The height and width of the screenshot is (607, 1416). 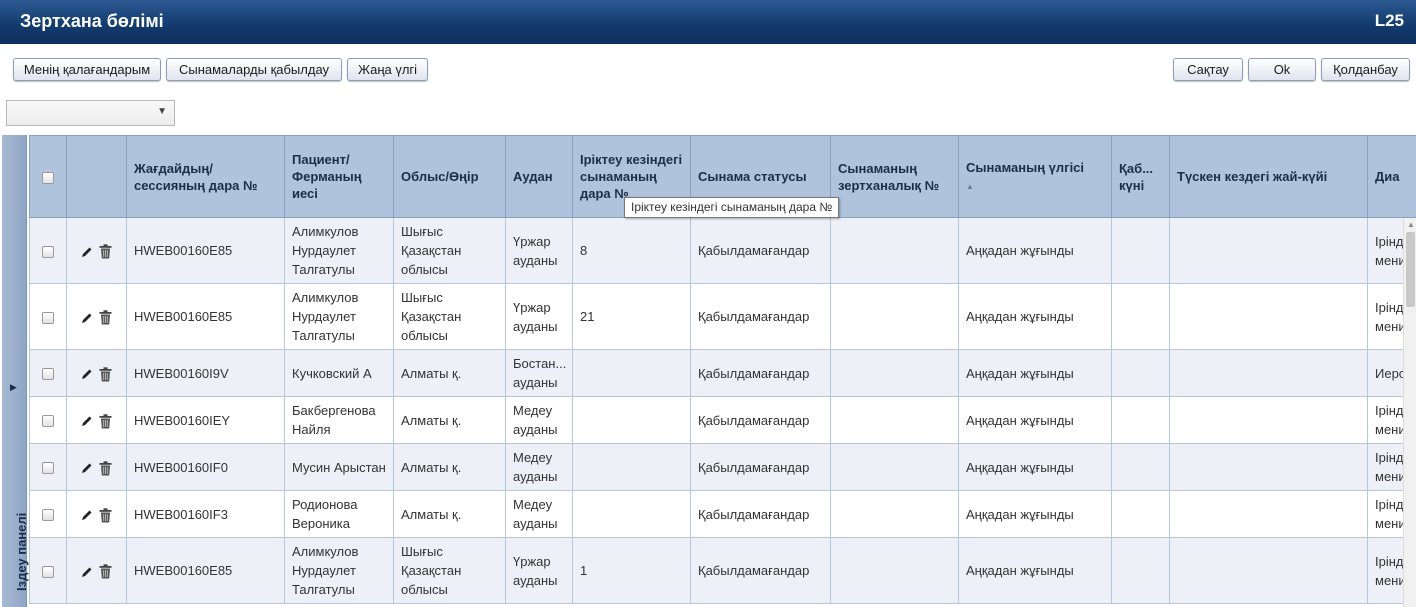 What do you see at coordinates (339, 176) in the screenshot?
I see `col-patient: Пациент/ Ферманың иесі` at bounding box center [339, 176].